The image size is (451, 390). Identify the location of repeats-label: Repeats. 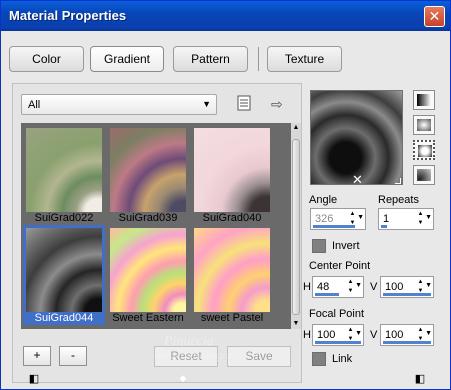
(398, 200).